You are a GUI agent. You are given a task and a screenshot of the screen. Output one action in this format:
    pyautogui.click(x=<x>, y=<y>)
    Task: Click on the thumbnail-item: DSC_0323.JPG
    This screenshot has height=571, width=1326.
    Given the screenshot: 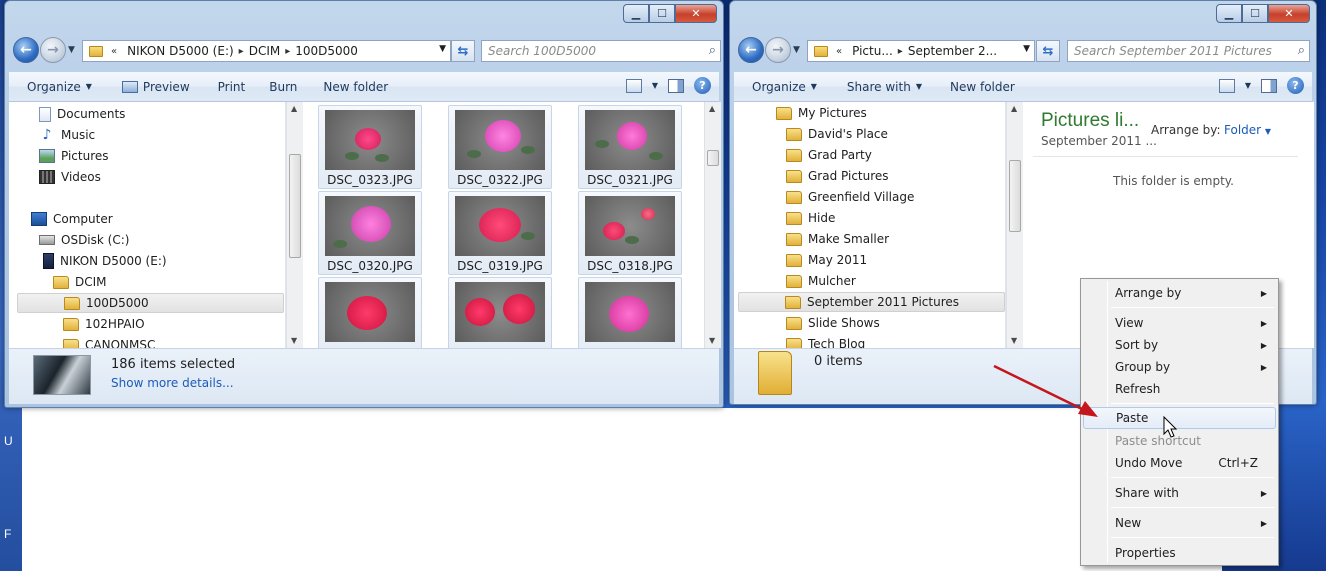 What is the action you would take?
    pyautogui.click(x=370, y=147)
    